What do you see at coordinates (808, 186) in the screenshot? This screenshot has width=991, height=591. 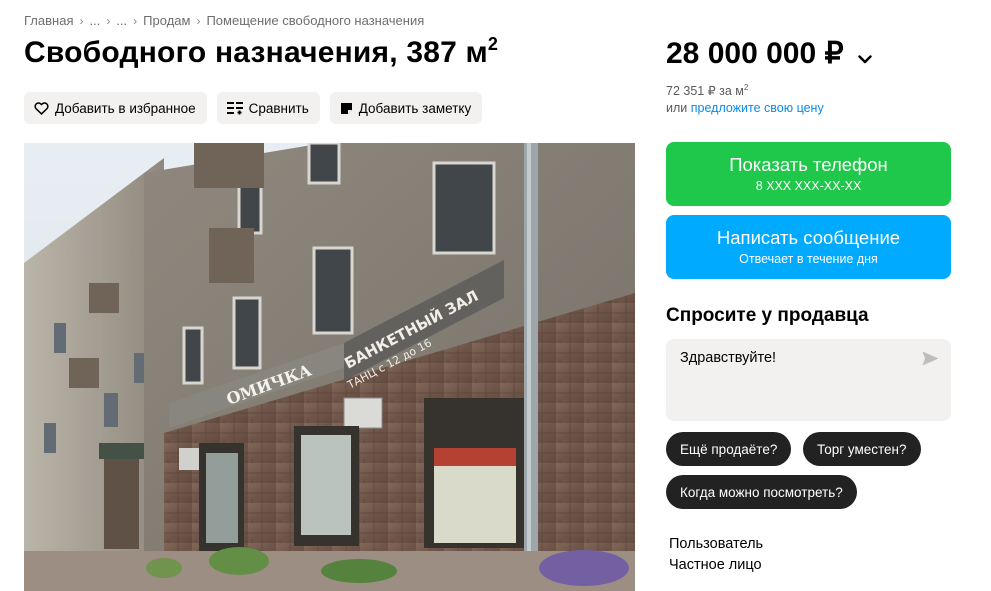 I see `masked-phone-number: 8 XXX XXX-XX-XX` at bounding box center [808, 186].